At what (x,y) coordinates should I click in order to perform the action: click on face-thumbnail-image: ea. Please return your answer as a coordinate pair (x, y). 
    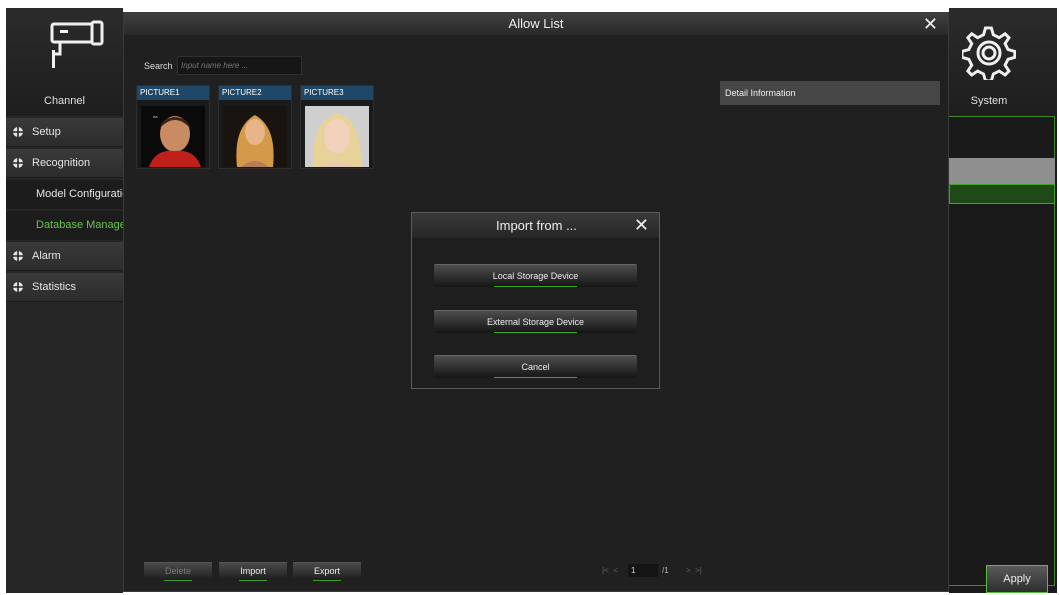
    Looking at the image, I should click on (173, 136).